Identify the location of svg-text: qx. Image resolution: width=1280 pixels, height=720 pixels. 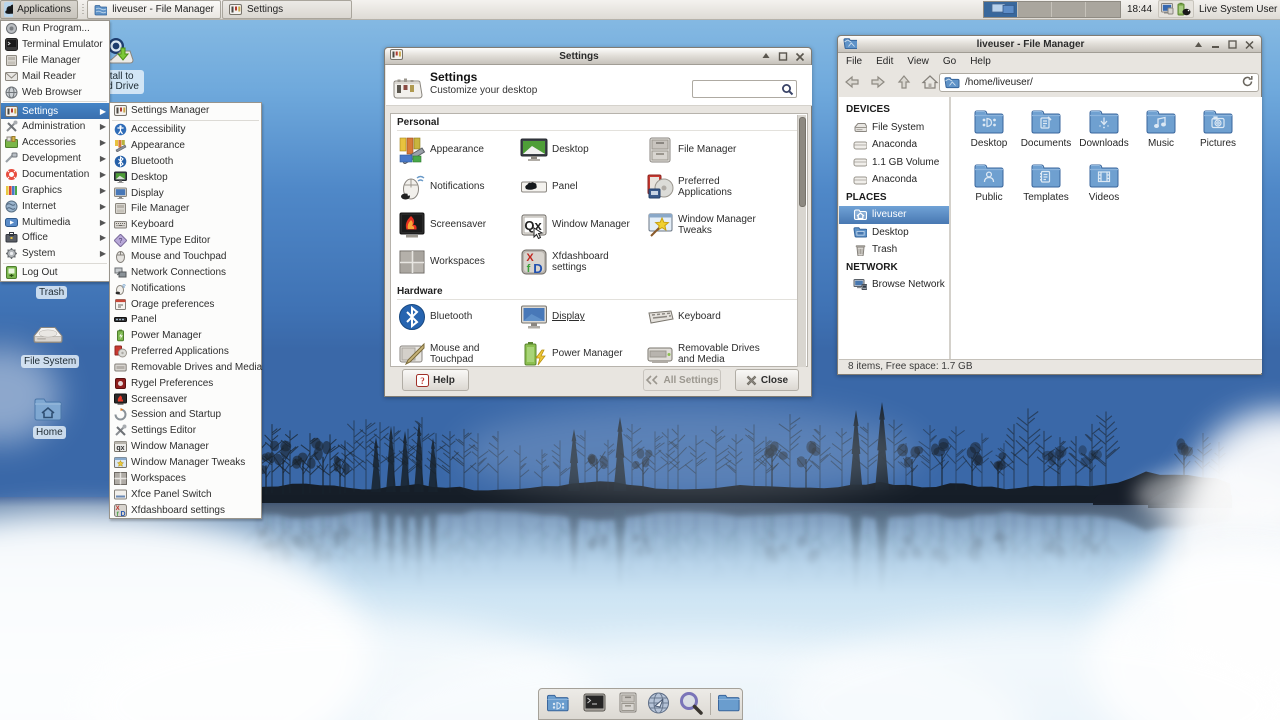
(120, 448).